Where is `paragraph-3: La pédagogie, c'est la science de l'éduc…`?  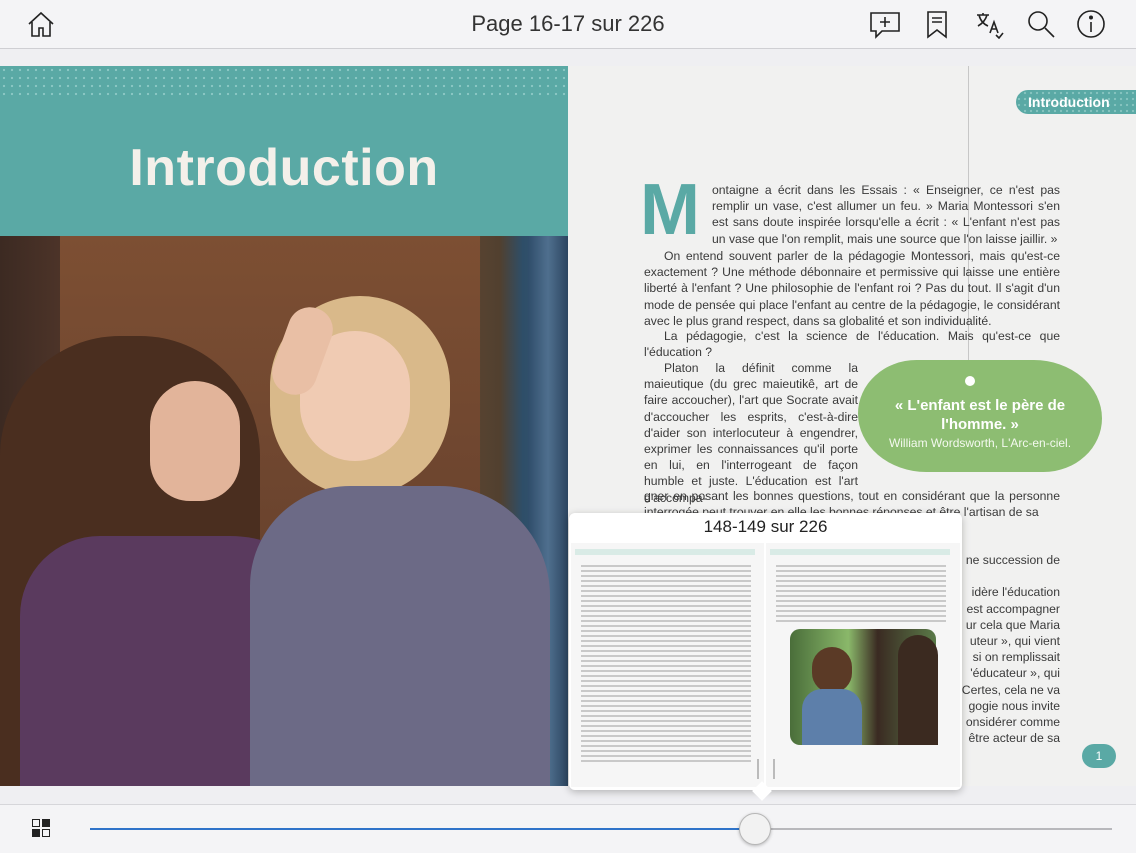 paragraph-3: La pédagogie, c'est la science de l'éduc… is located at coordinates (852, 344).